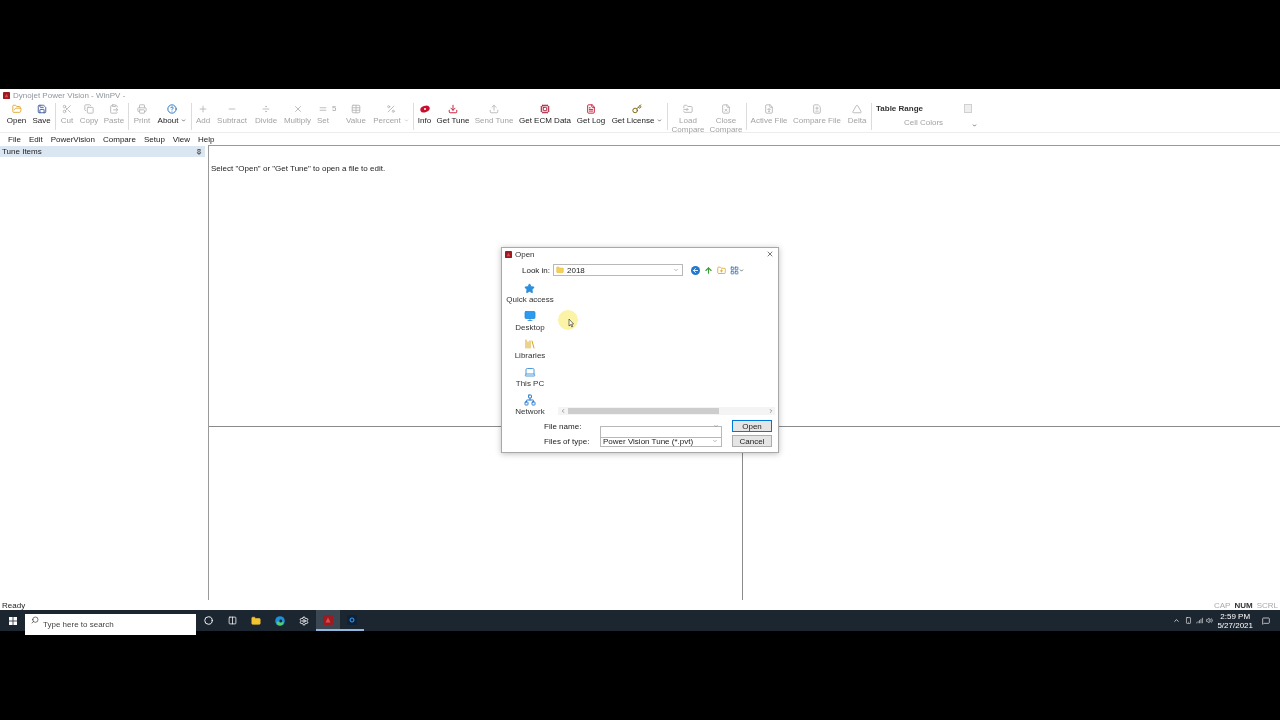  Describe the element at coordinates (567, 441) in the screenshot. I see `field-label: Files of type:` at that location.